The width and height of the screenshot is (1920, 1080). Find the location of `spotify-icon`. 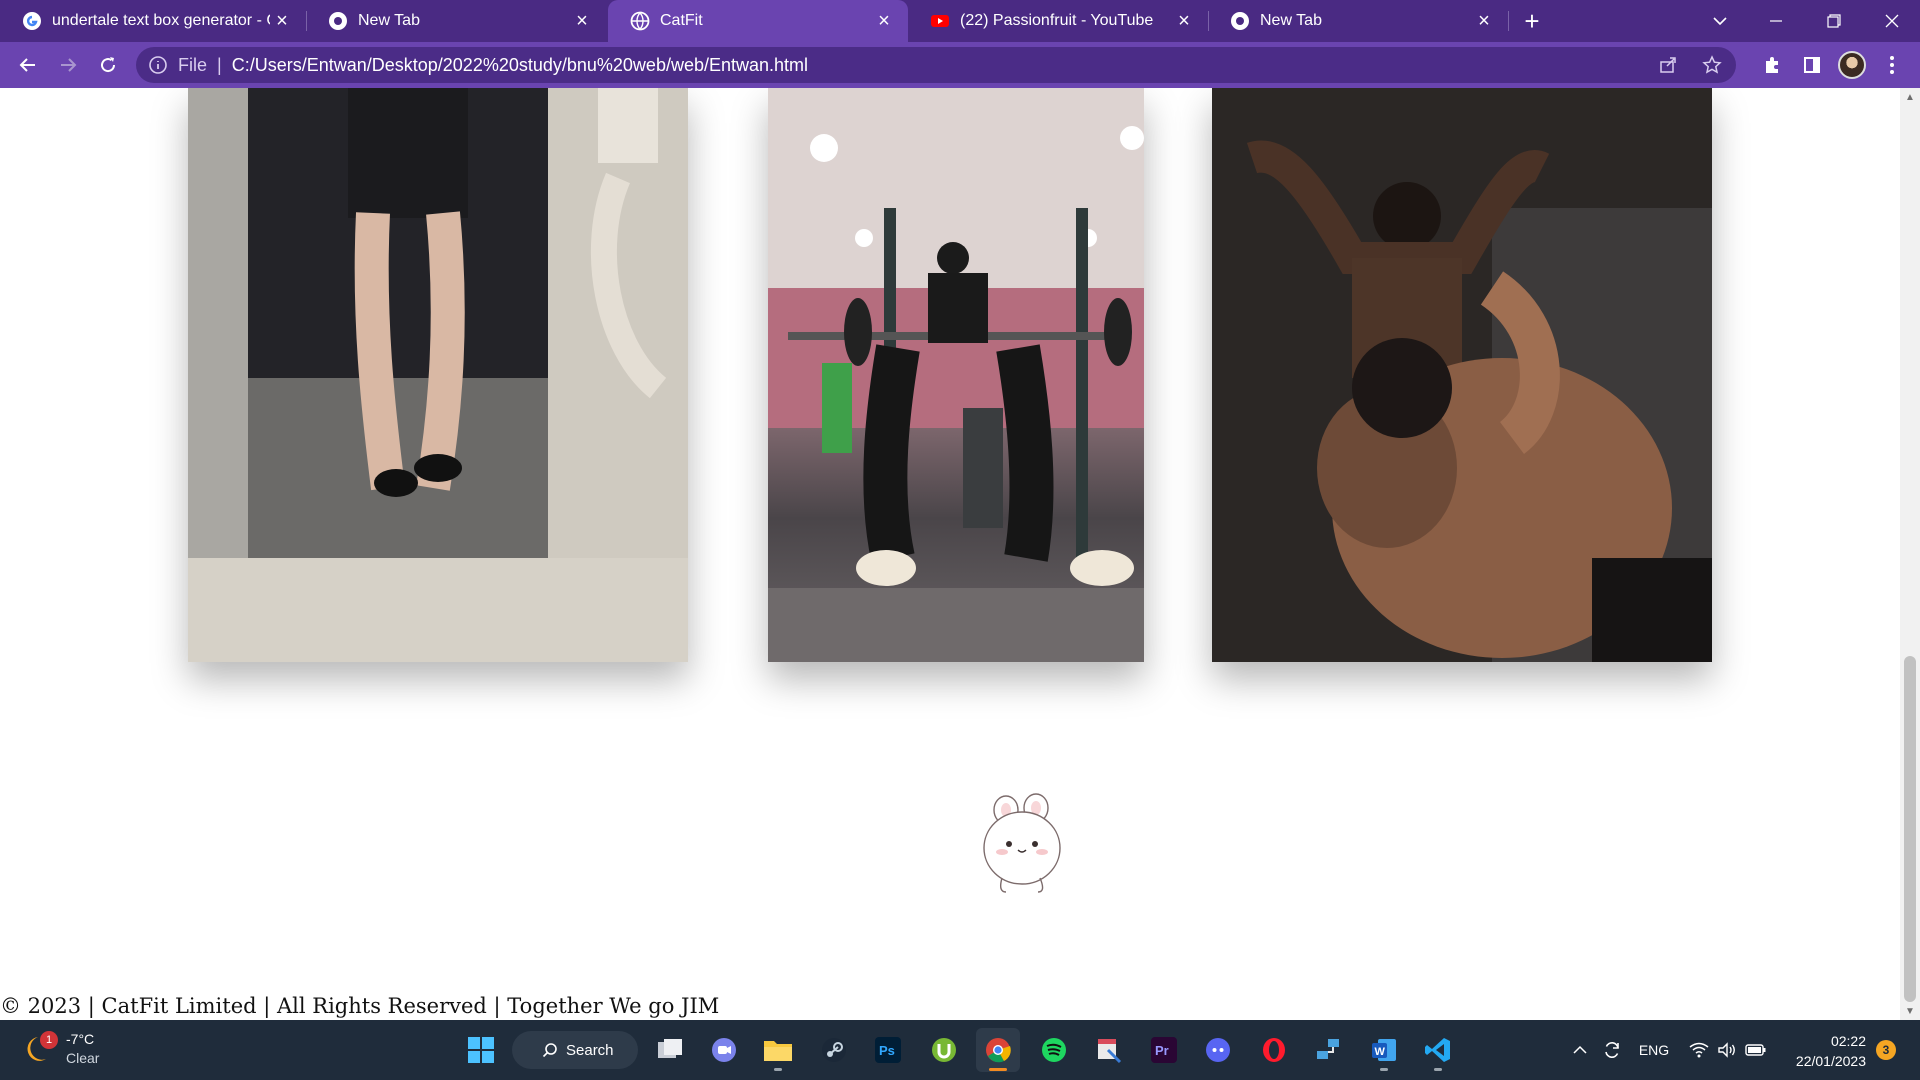

spotify-icon is located at coordinates (1054, 1050).